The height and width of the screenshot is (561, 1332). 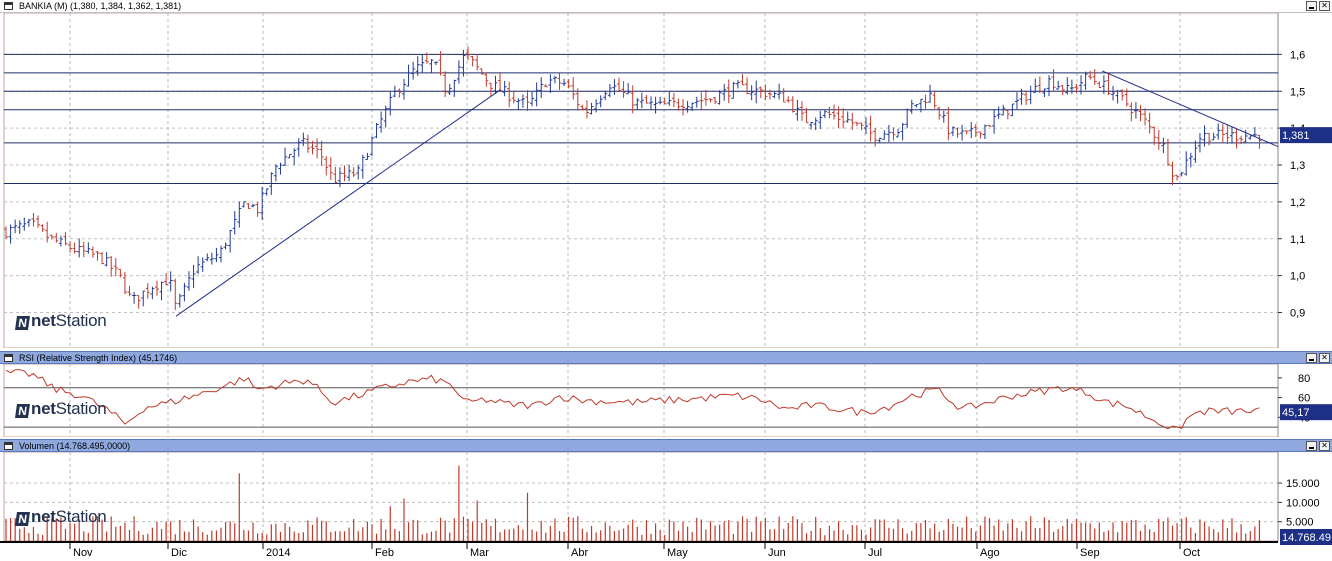 What do you see at coordinates (1296, 136) in the screenshot?
I see `price-last-value-label: 1,381` at bounding box center [1296, 136].